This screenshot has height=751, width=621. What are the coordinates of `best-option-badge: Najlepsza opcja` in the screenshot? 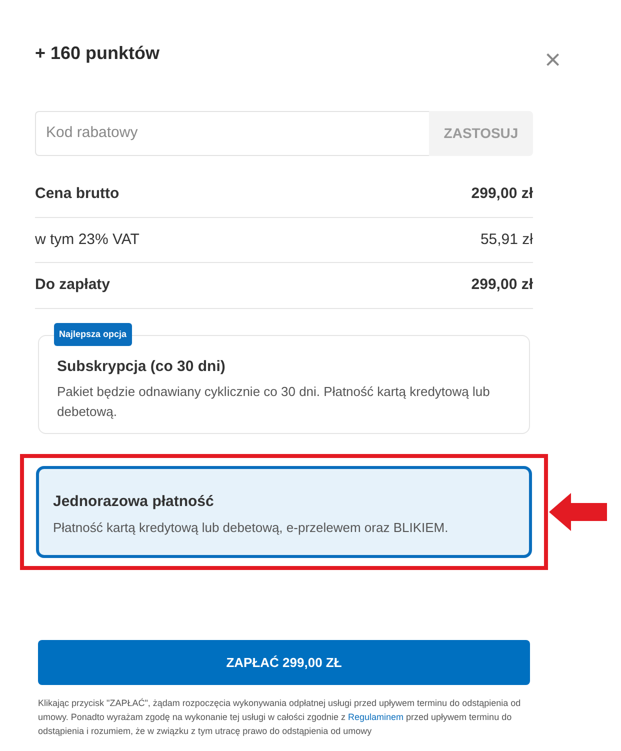 It's located at (93, 334).